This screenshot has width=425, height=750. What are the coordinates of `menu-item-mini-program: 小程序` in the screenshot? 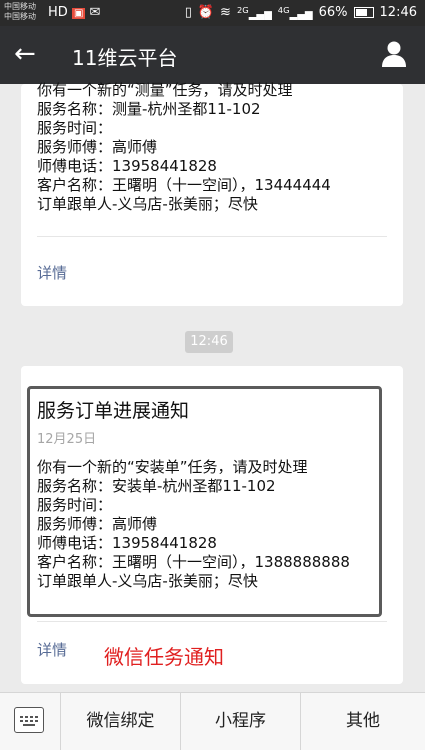 It's located at (241, 721).